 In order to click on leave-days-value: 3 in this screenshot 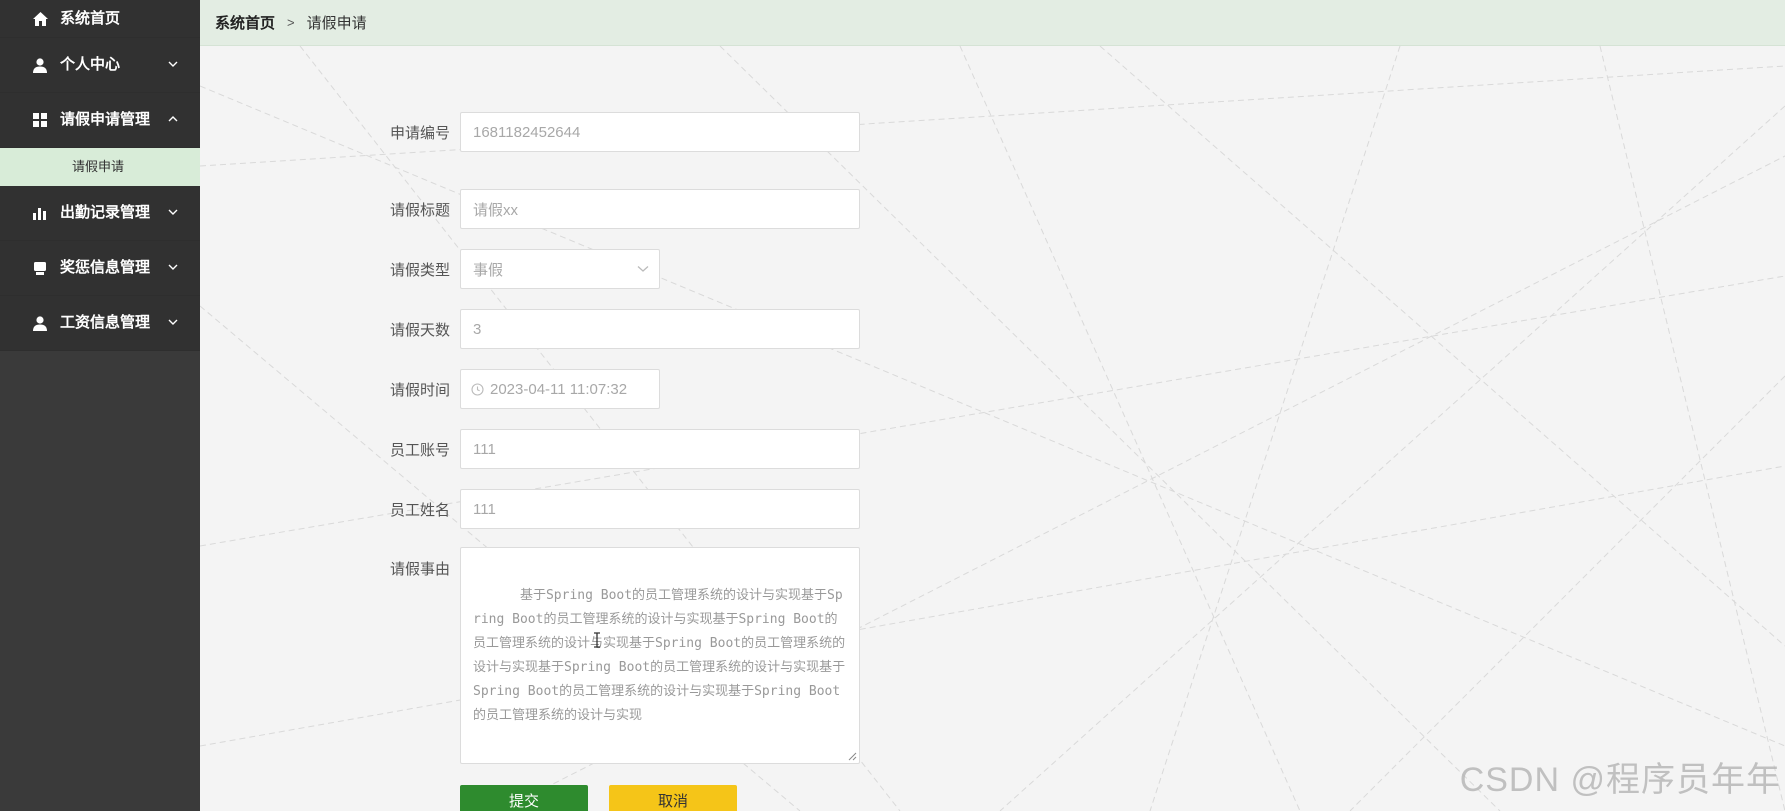, I will do `click(477, 329)`.